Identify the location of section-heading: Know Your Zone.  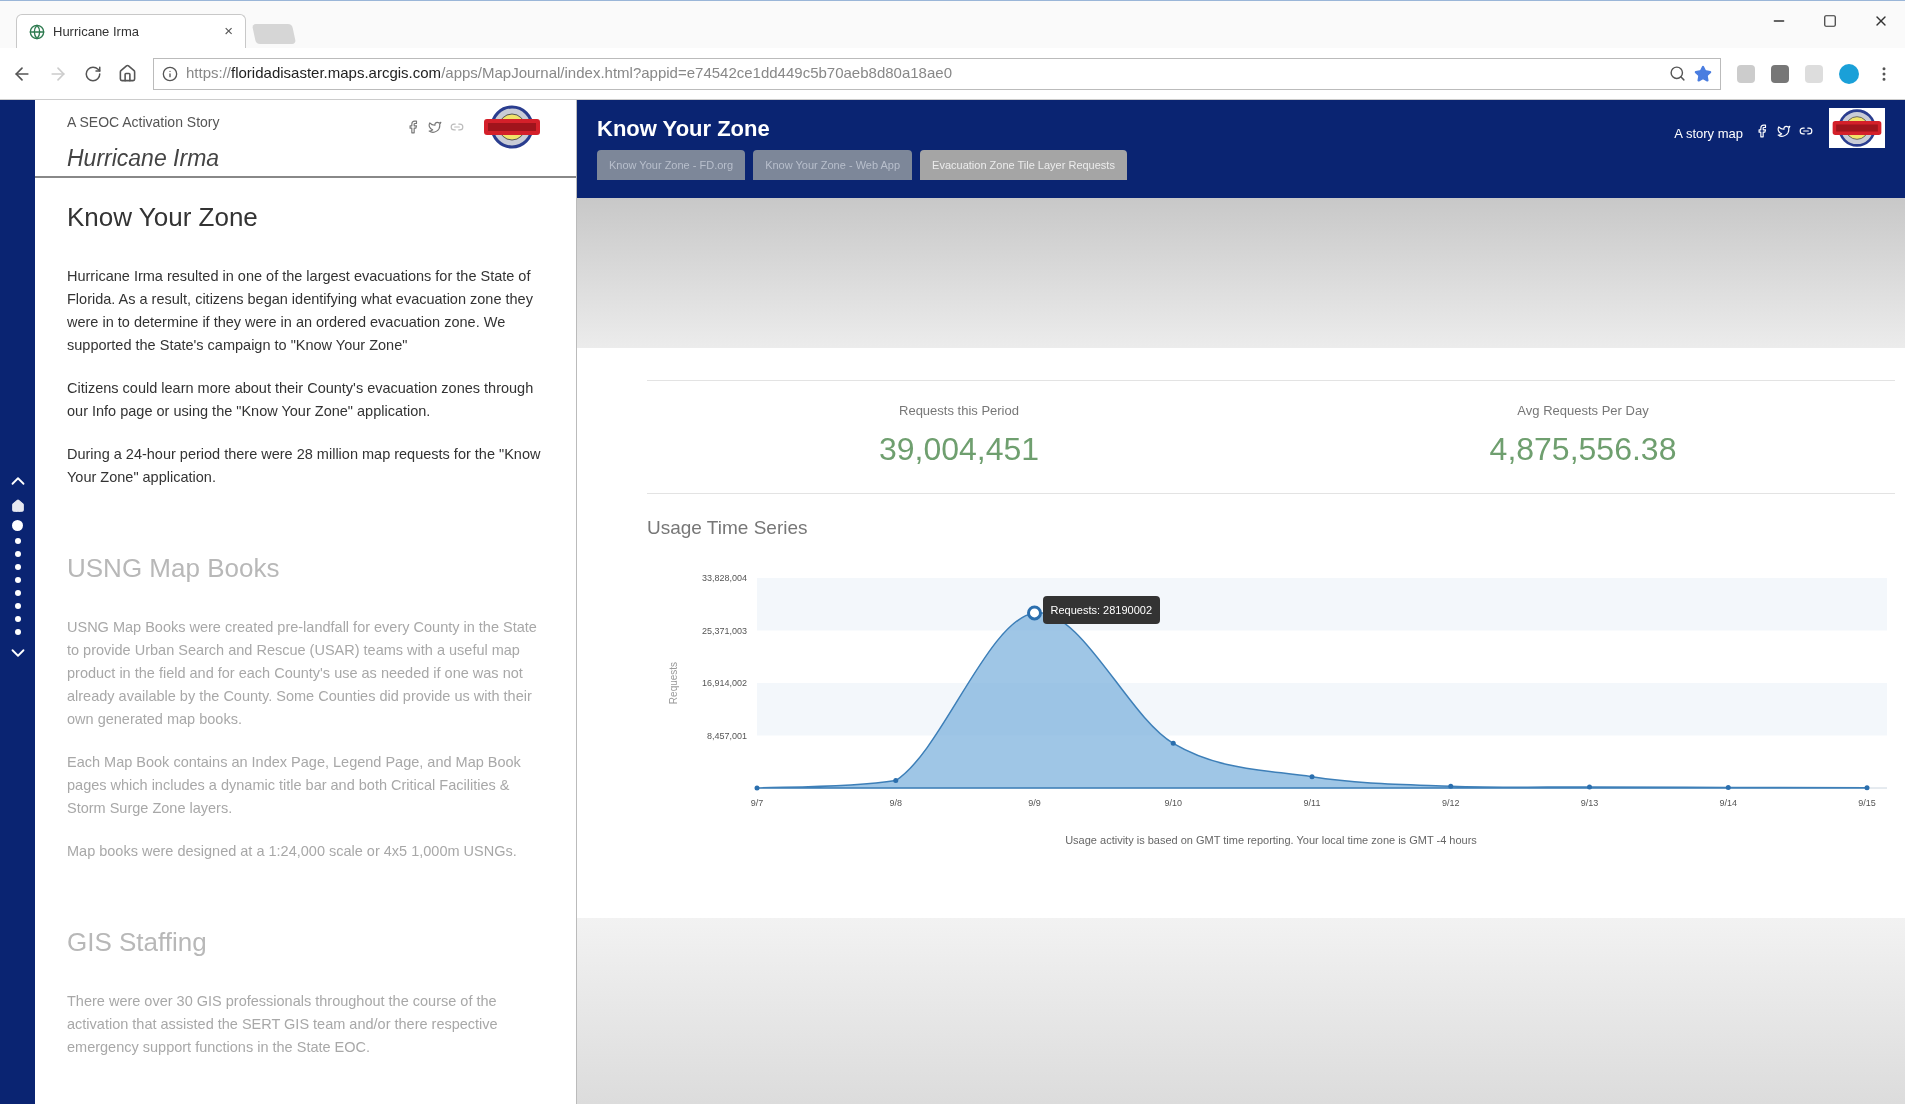
(163, 217).